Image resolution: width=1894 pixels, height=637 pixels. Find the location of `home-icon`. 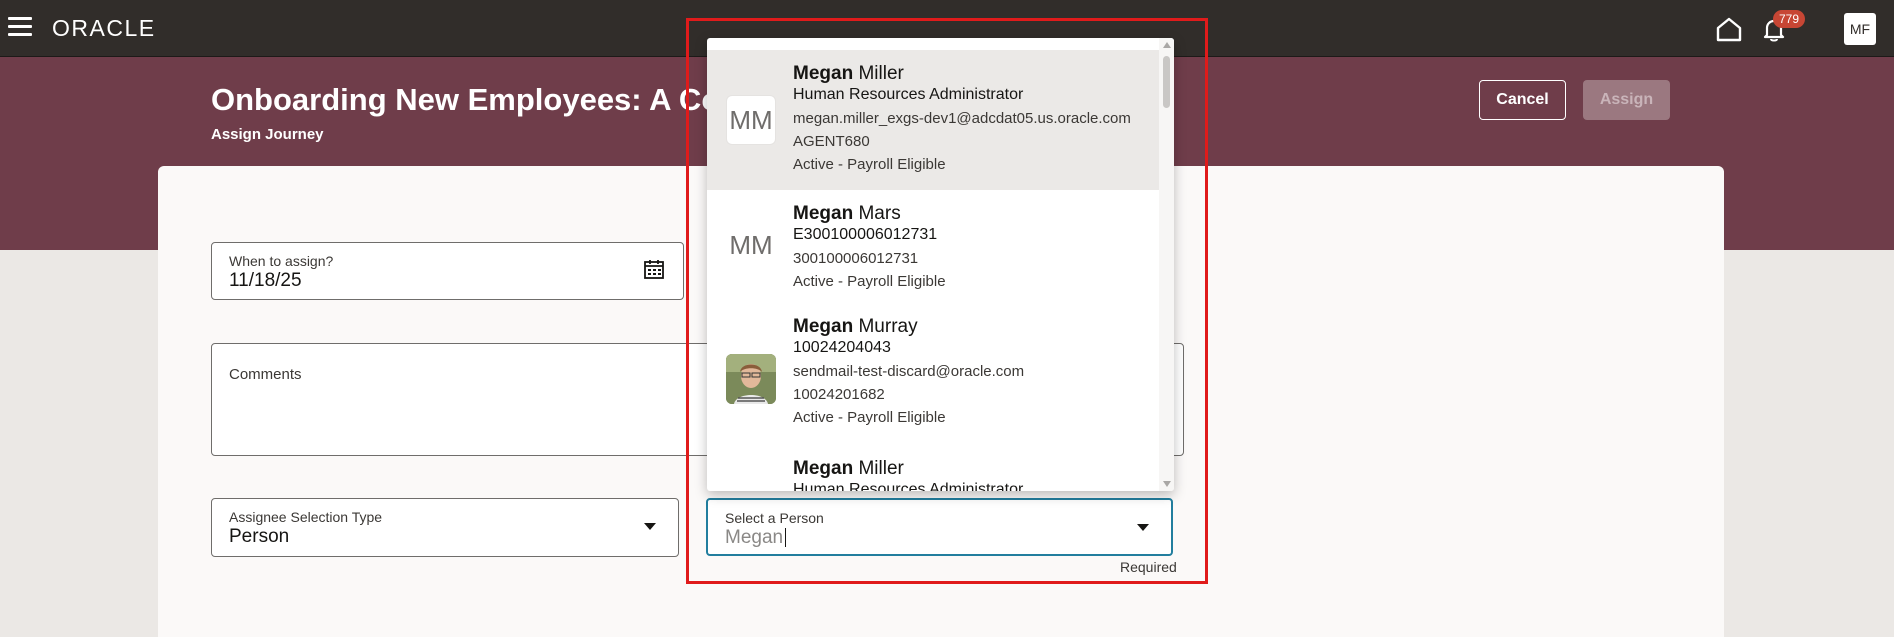

home-icon is located at coordinates (1729, 29).